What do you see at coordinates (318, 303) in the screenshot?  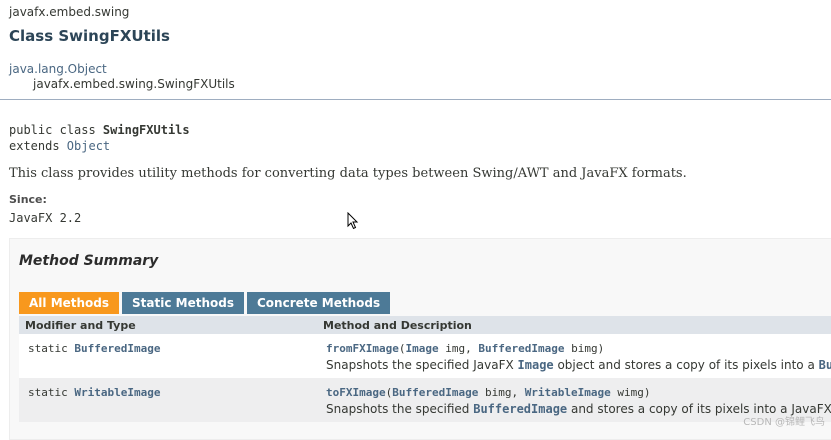 I see `tab-concrete-methods: Concrete Methods` at bounding box center [318, 303].